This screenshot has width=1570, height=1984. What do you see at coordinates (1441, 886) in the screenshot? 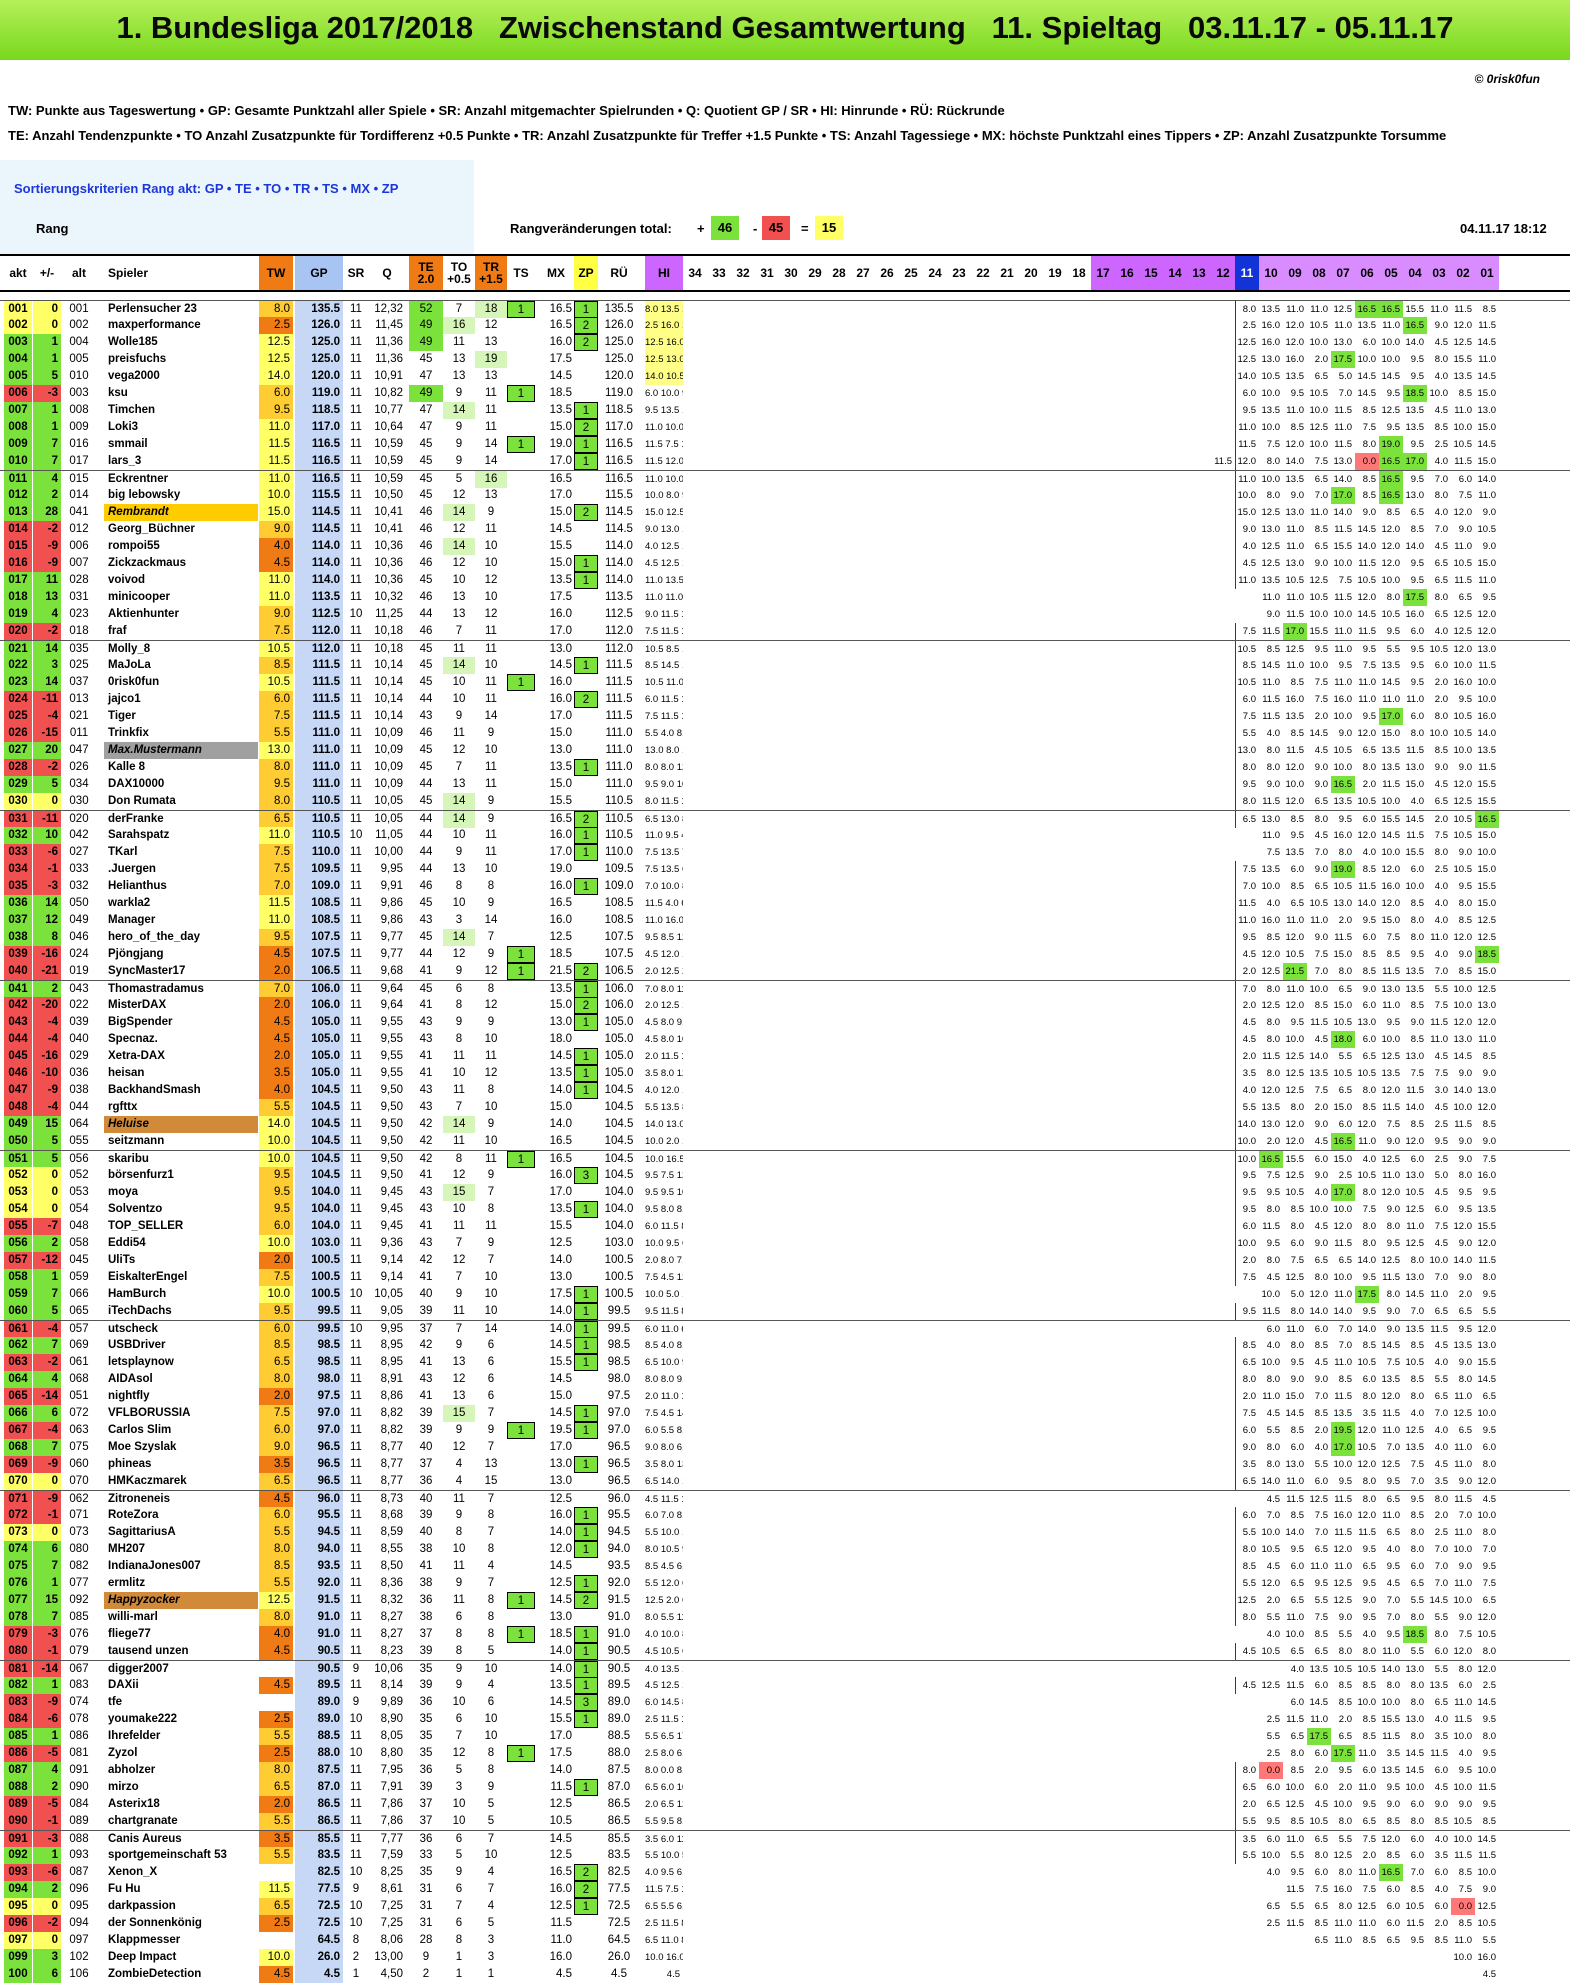
I see `matchday-points: 4.0` at bounding box center [1441, 886].